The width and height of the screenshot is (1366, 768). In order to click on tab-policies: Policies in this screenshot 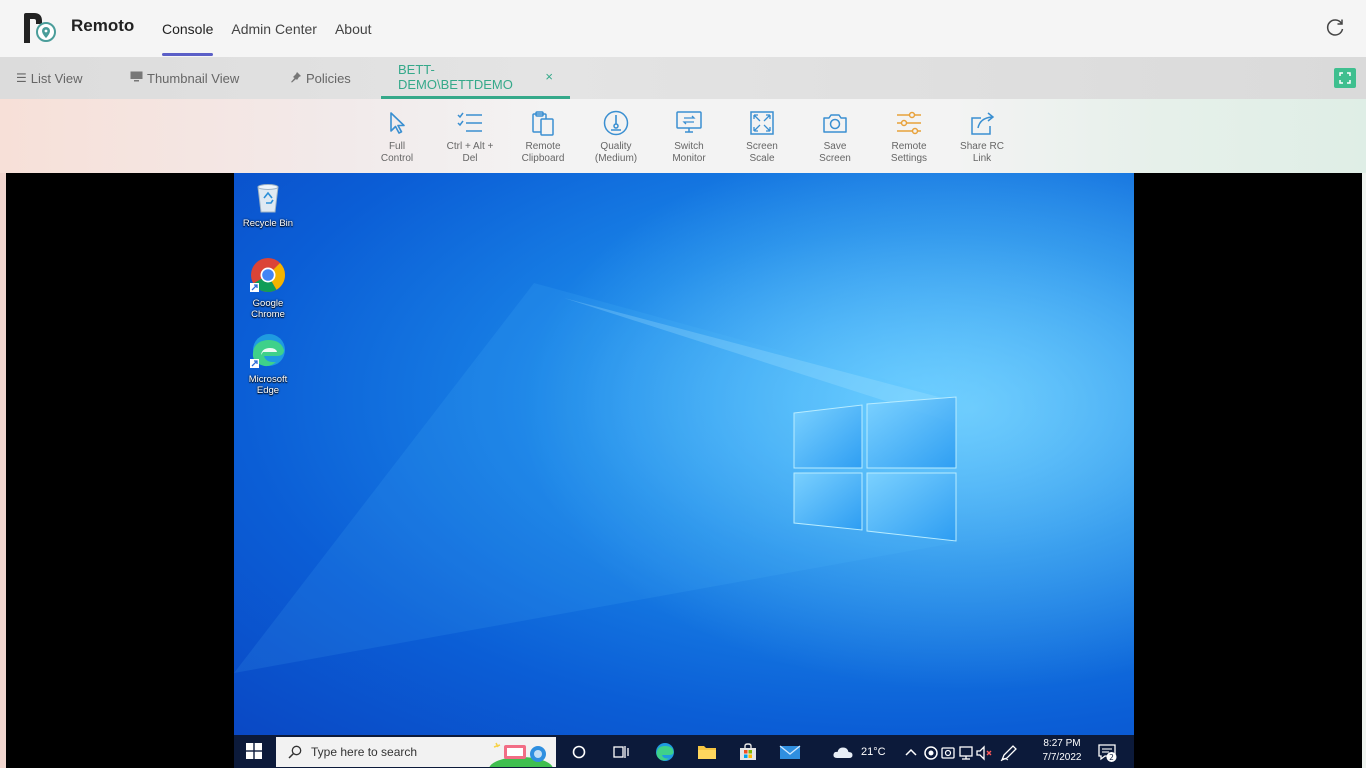, I will do `click(320, 78)`.